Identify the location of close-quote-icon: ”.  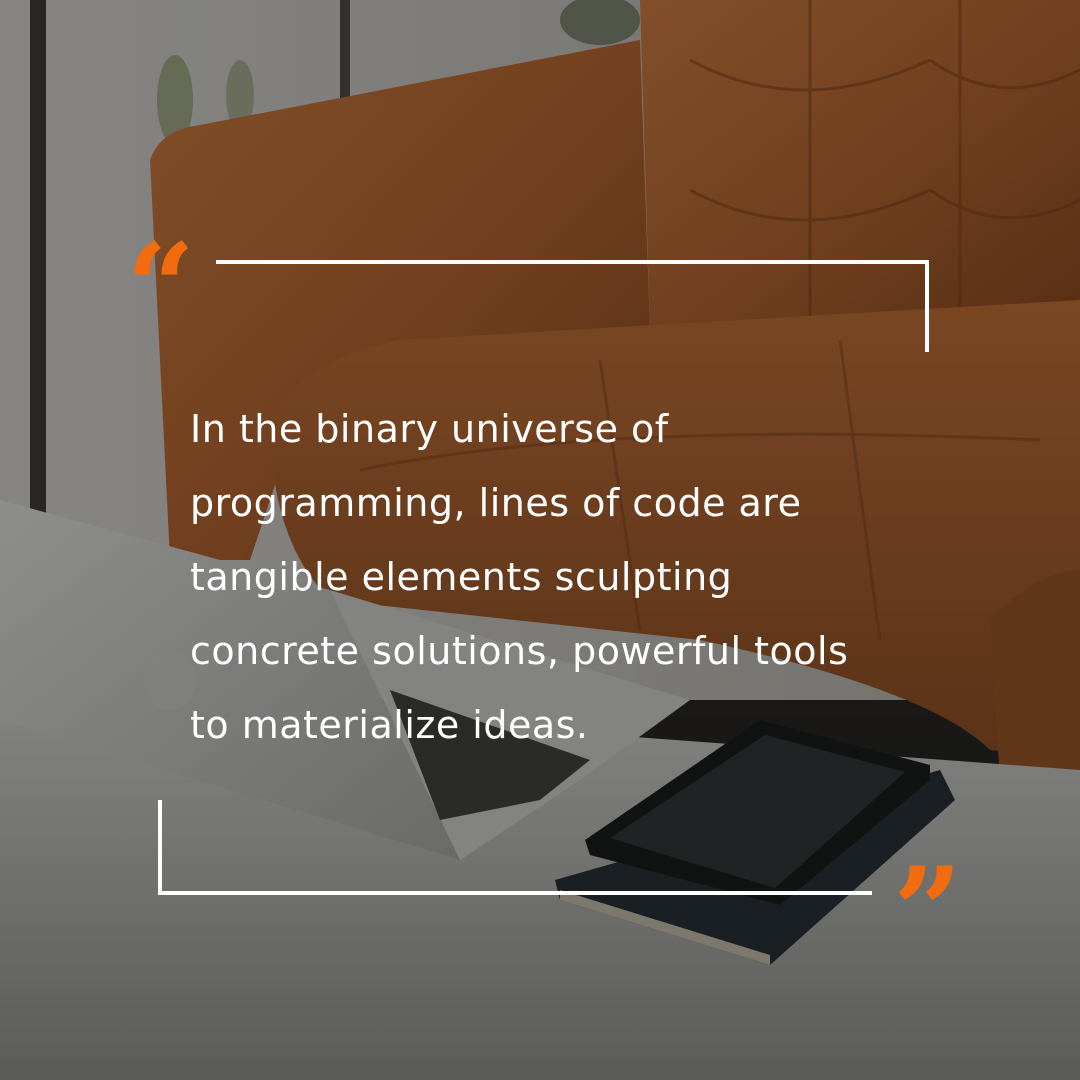
(928, 911).